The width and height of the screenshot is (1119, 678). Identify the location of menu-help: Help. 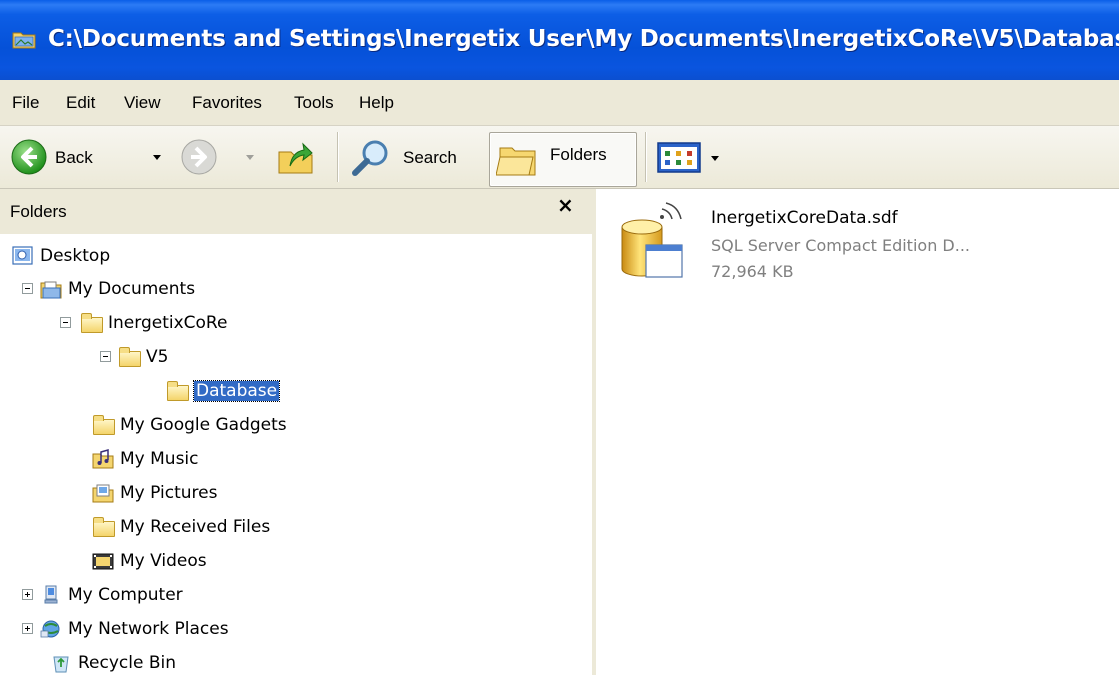
(376, 102).